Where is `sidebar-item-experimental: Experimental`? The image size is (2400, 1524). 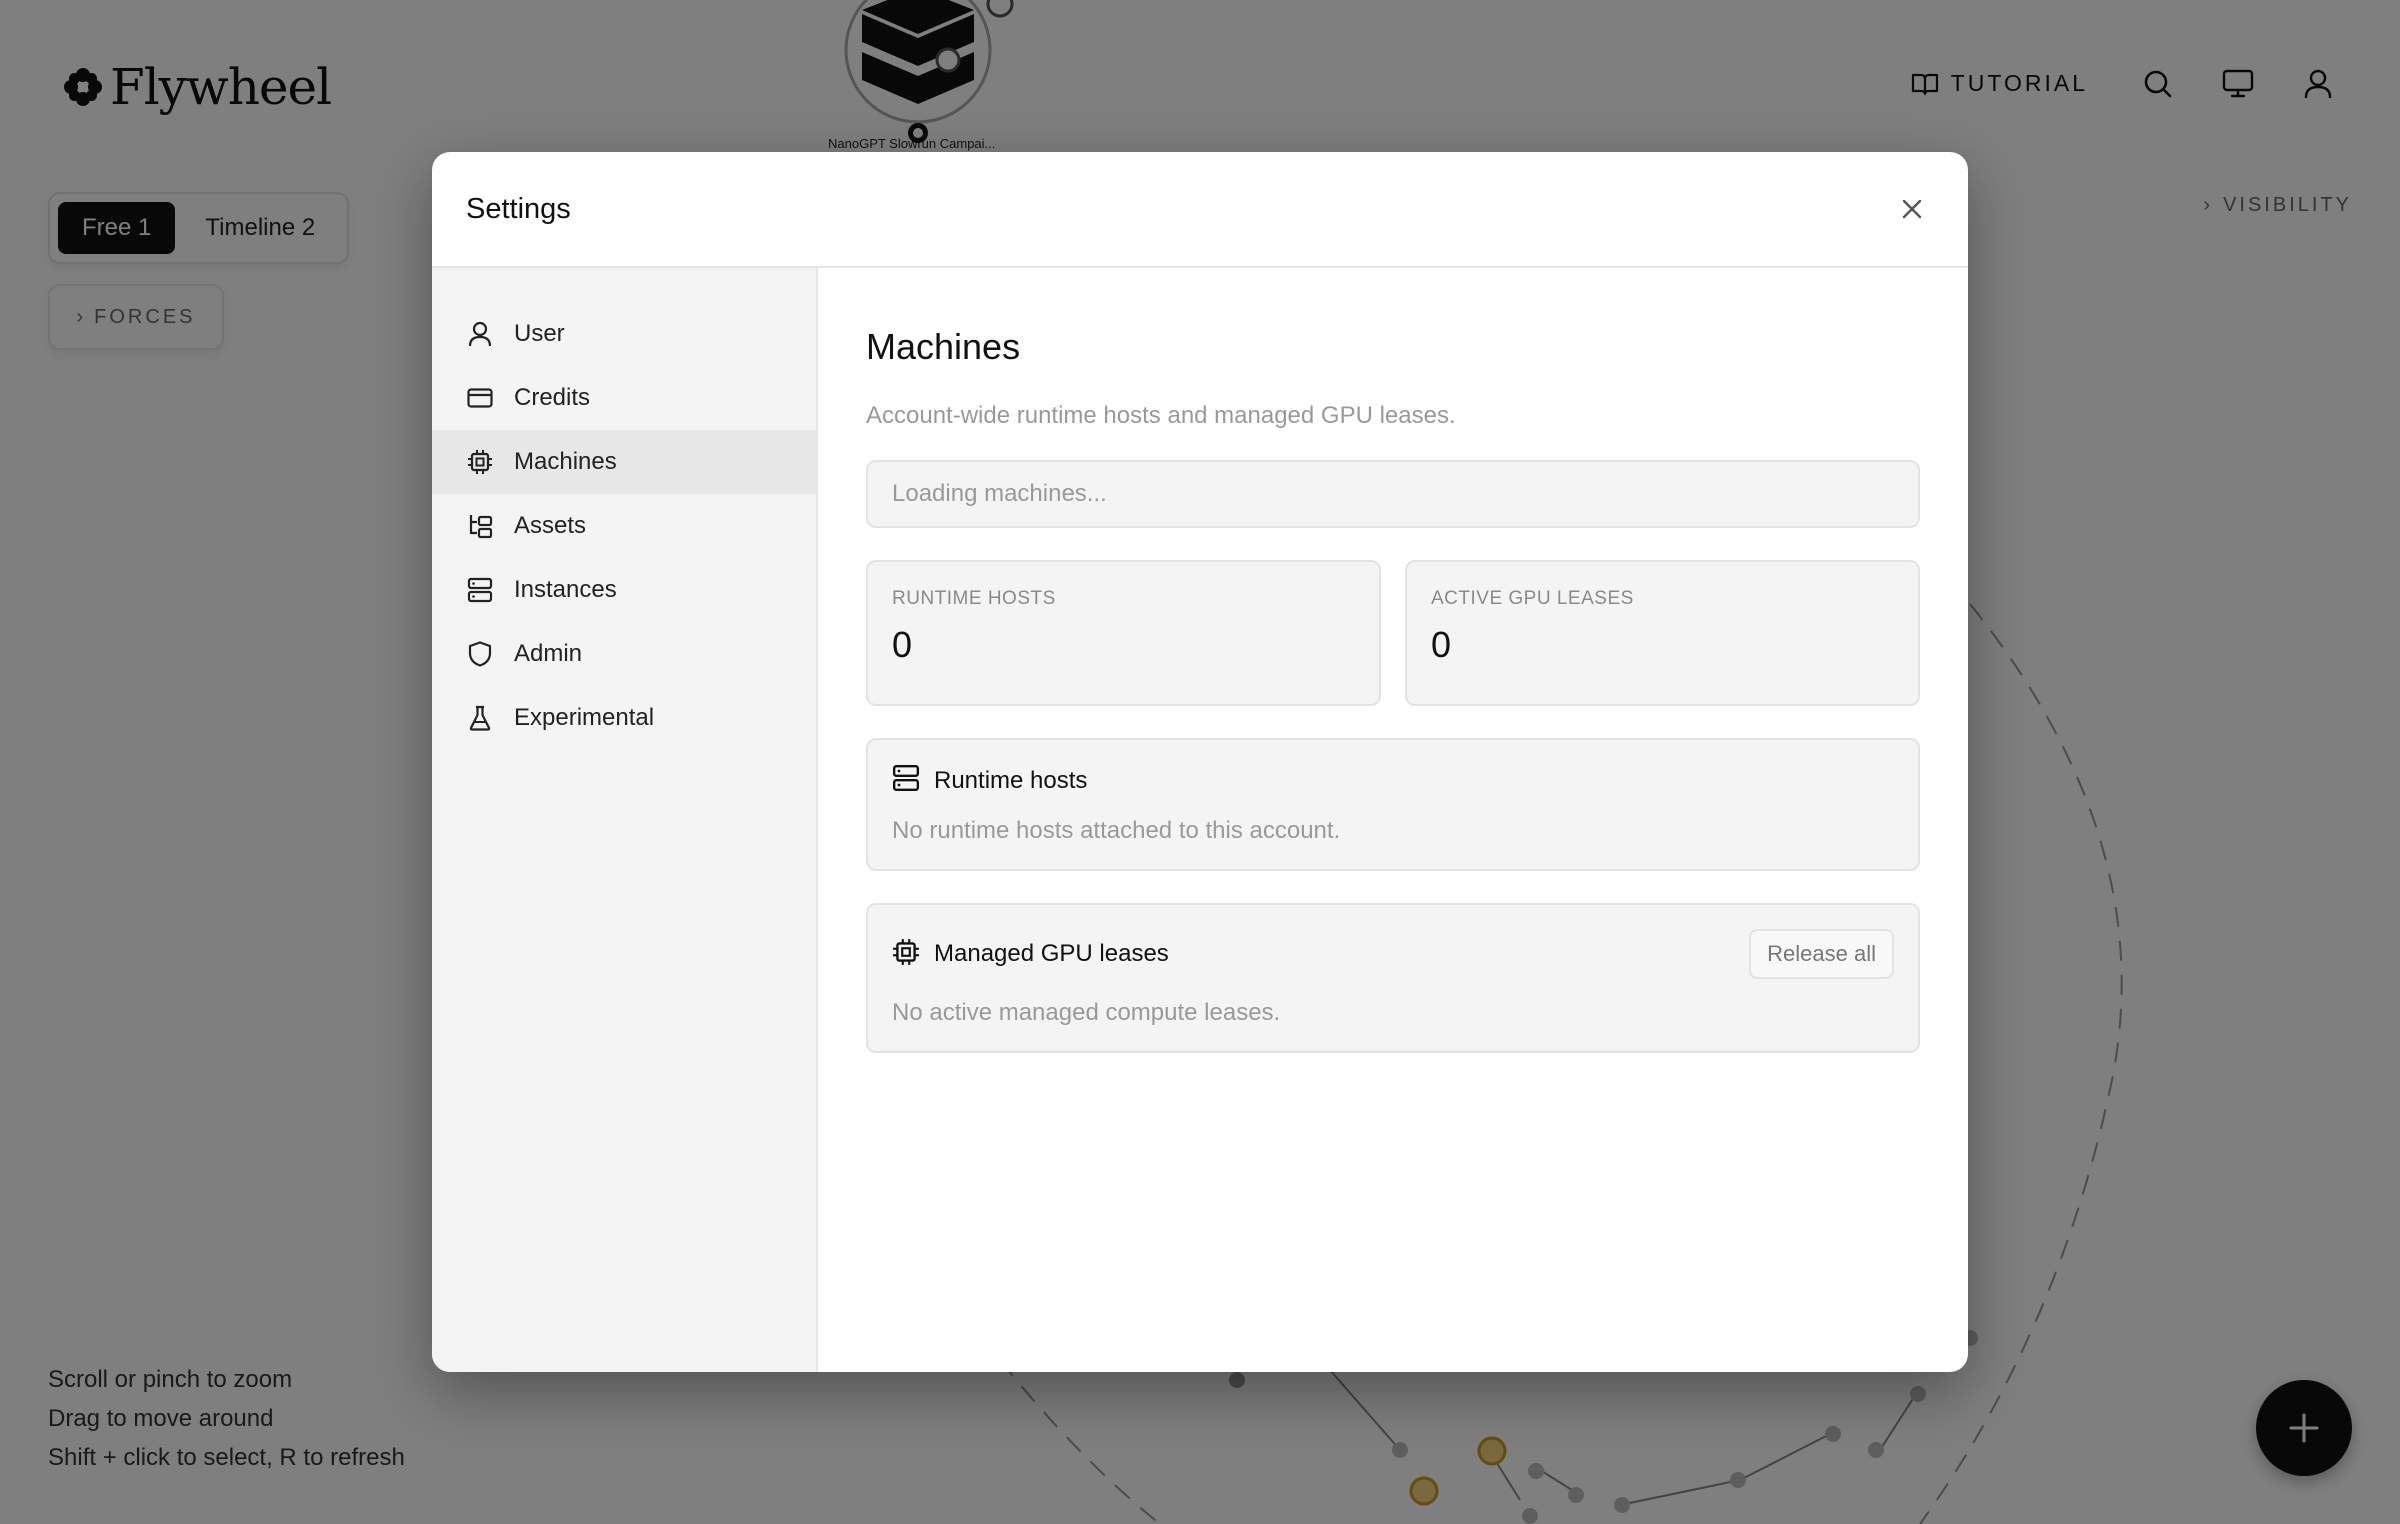 sidebar-item-experimental: Experimental is located at coordinates (624, 718).